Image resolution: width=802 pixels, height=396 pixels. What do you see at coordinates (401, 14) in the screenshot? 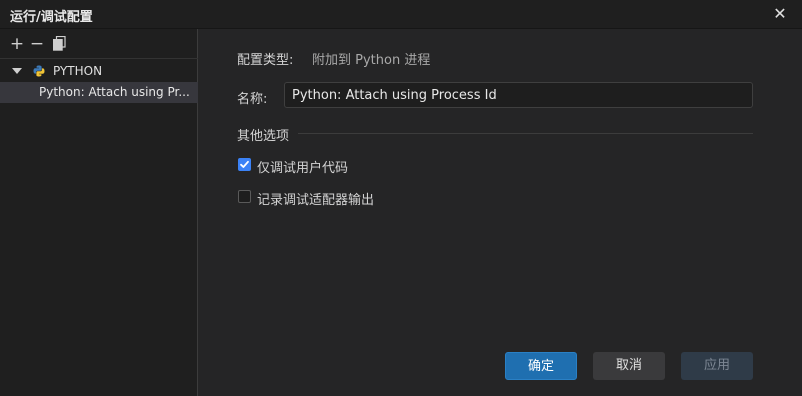
I see `title-bar: 运行/调试配置 ✕` at bounding box center [401, 14].